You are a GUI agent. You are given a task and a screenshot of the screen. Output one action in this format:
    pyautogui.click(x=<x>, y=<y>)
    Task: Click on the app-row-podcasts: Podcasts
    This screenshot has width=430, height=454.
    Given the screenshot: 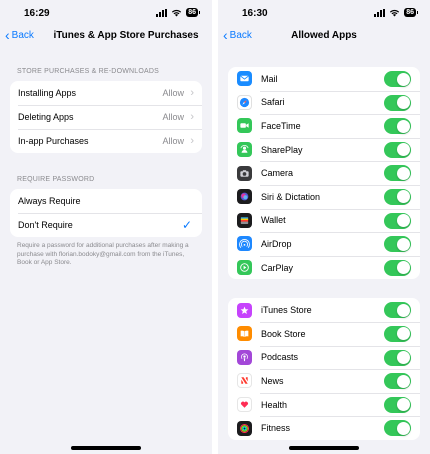 What is the action you would take?
    pyautogui.click(x=324, y=357)
    